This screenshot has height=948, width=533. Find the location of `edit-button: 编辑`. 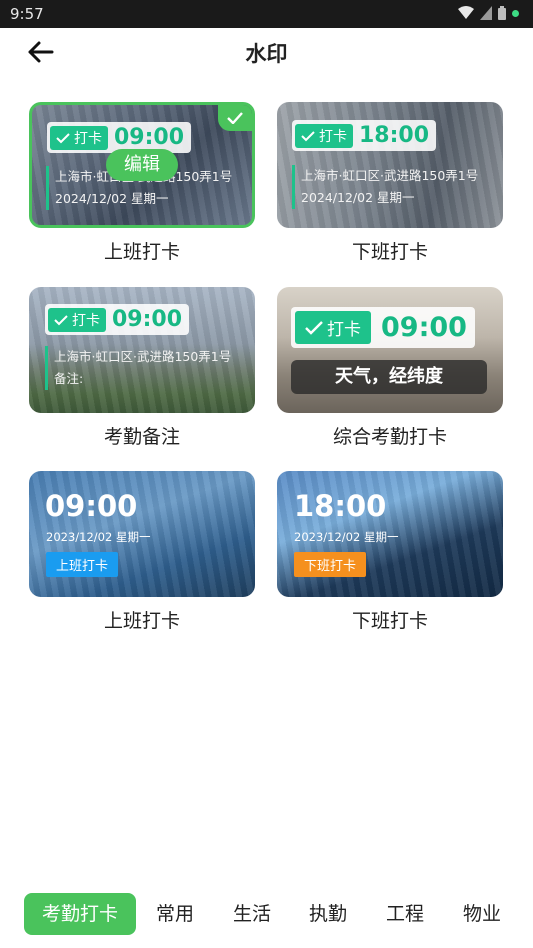

edit-button: 编辑 is located at coordinates (142, 165).